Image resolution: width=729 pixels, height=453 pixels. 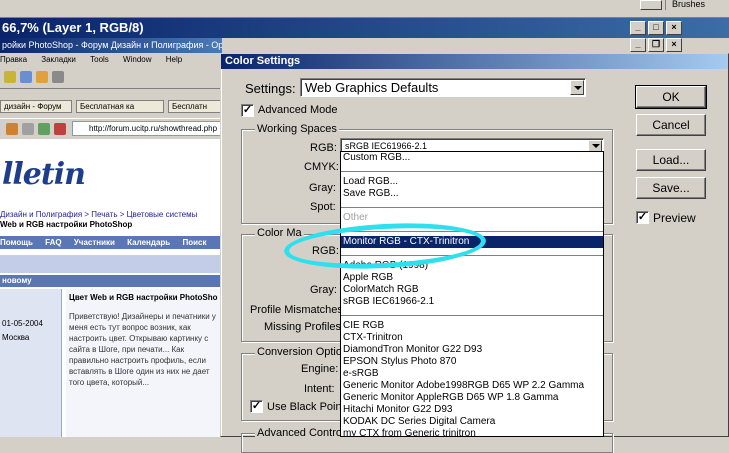 I want to click on advanced-mode-label: Advanced Mode, so click(x=298, y=110).